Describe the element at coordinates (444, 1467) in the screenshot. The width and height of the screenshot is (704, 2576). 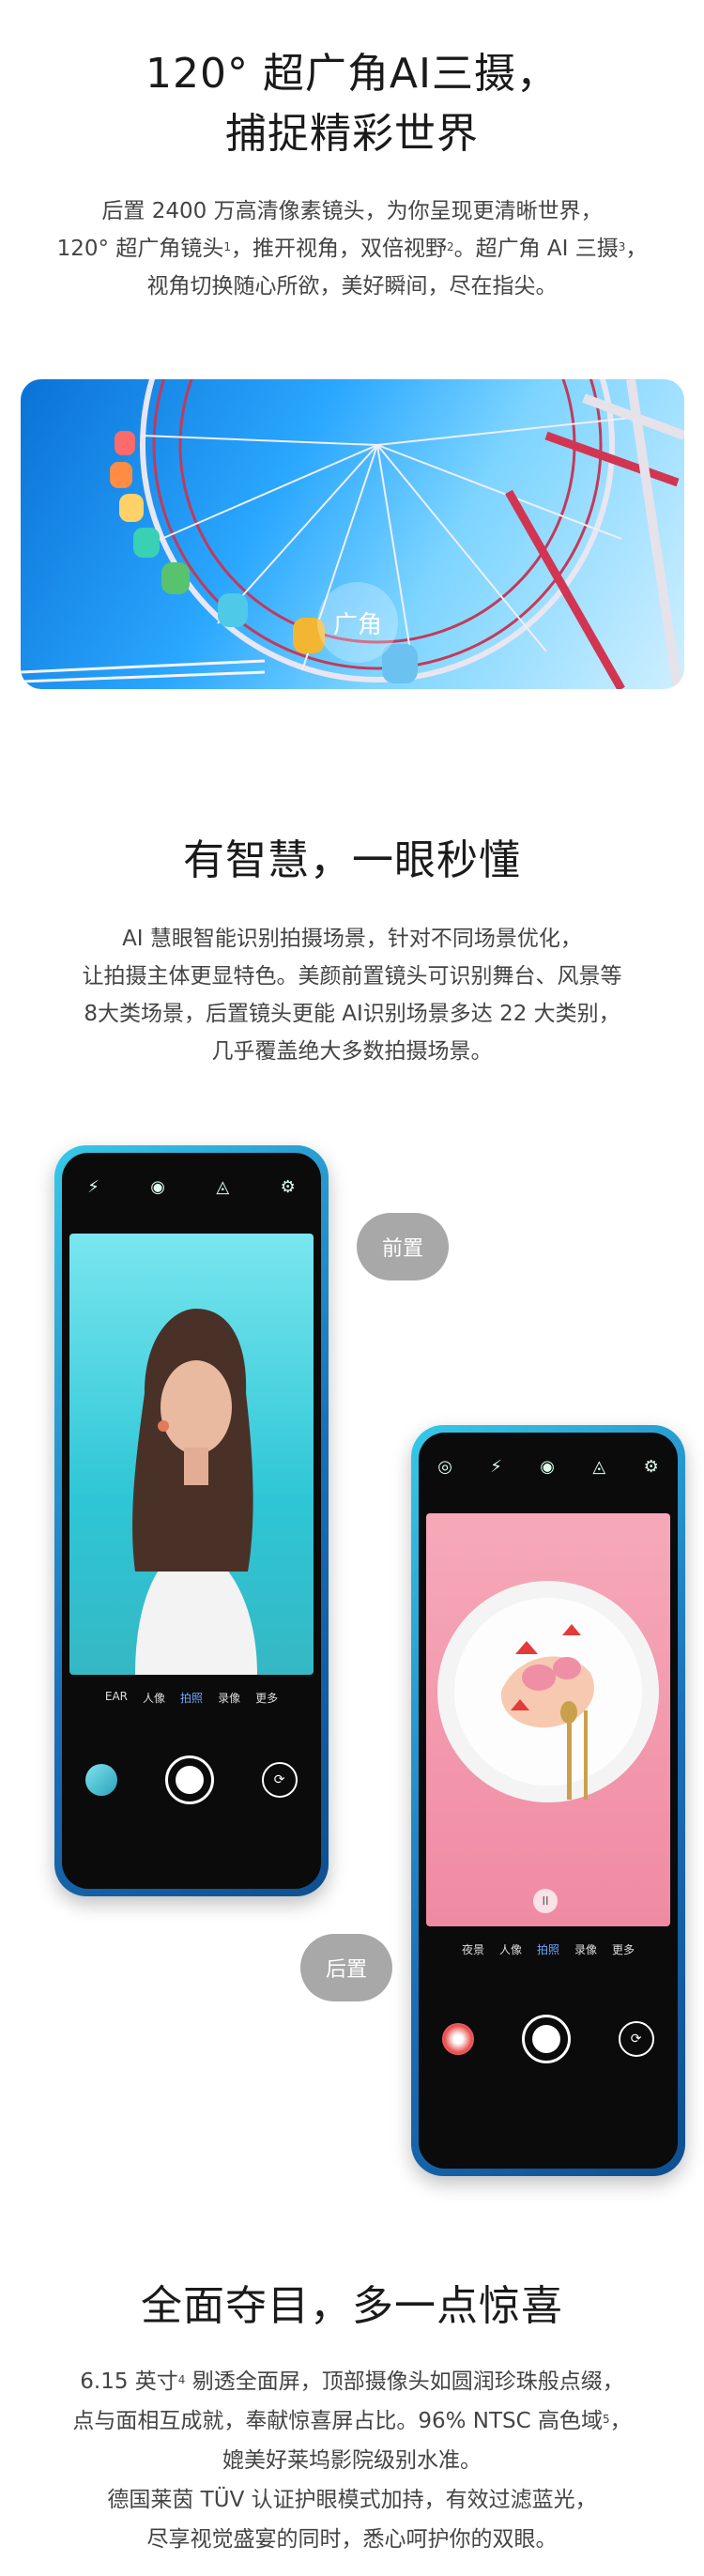
I see `aperture-icon: ◎` at that location.